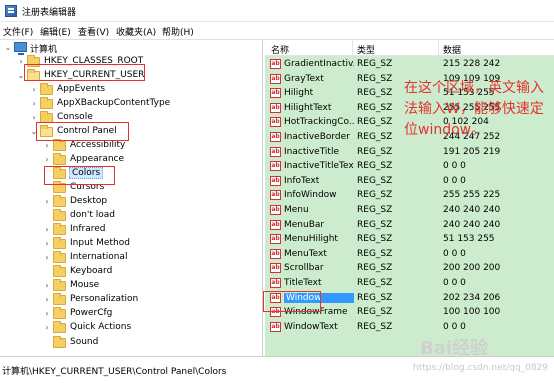 This screenshot has height=383, width=554. I want to click on tree-item-international: › International, so click(131, 258).